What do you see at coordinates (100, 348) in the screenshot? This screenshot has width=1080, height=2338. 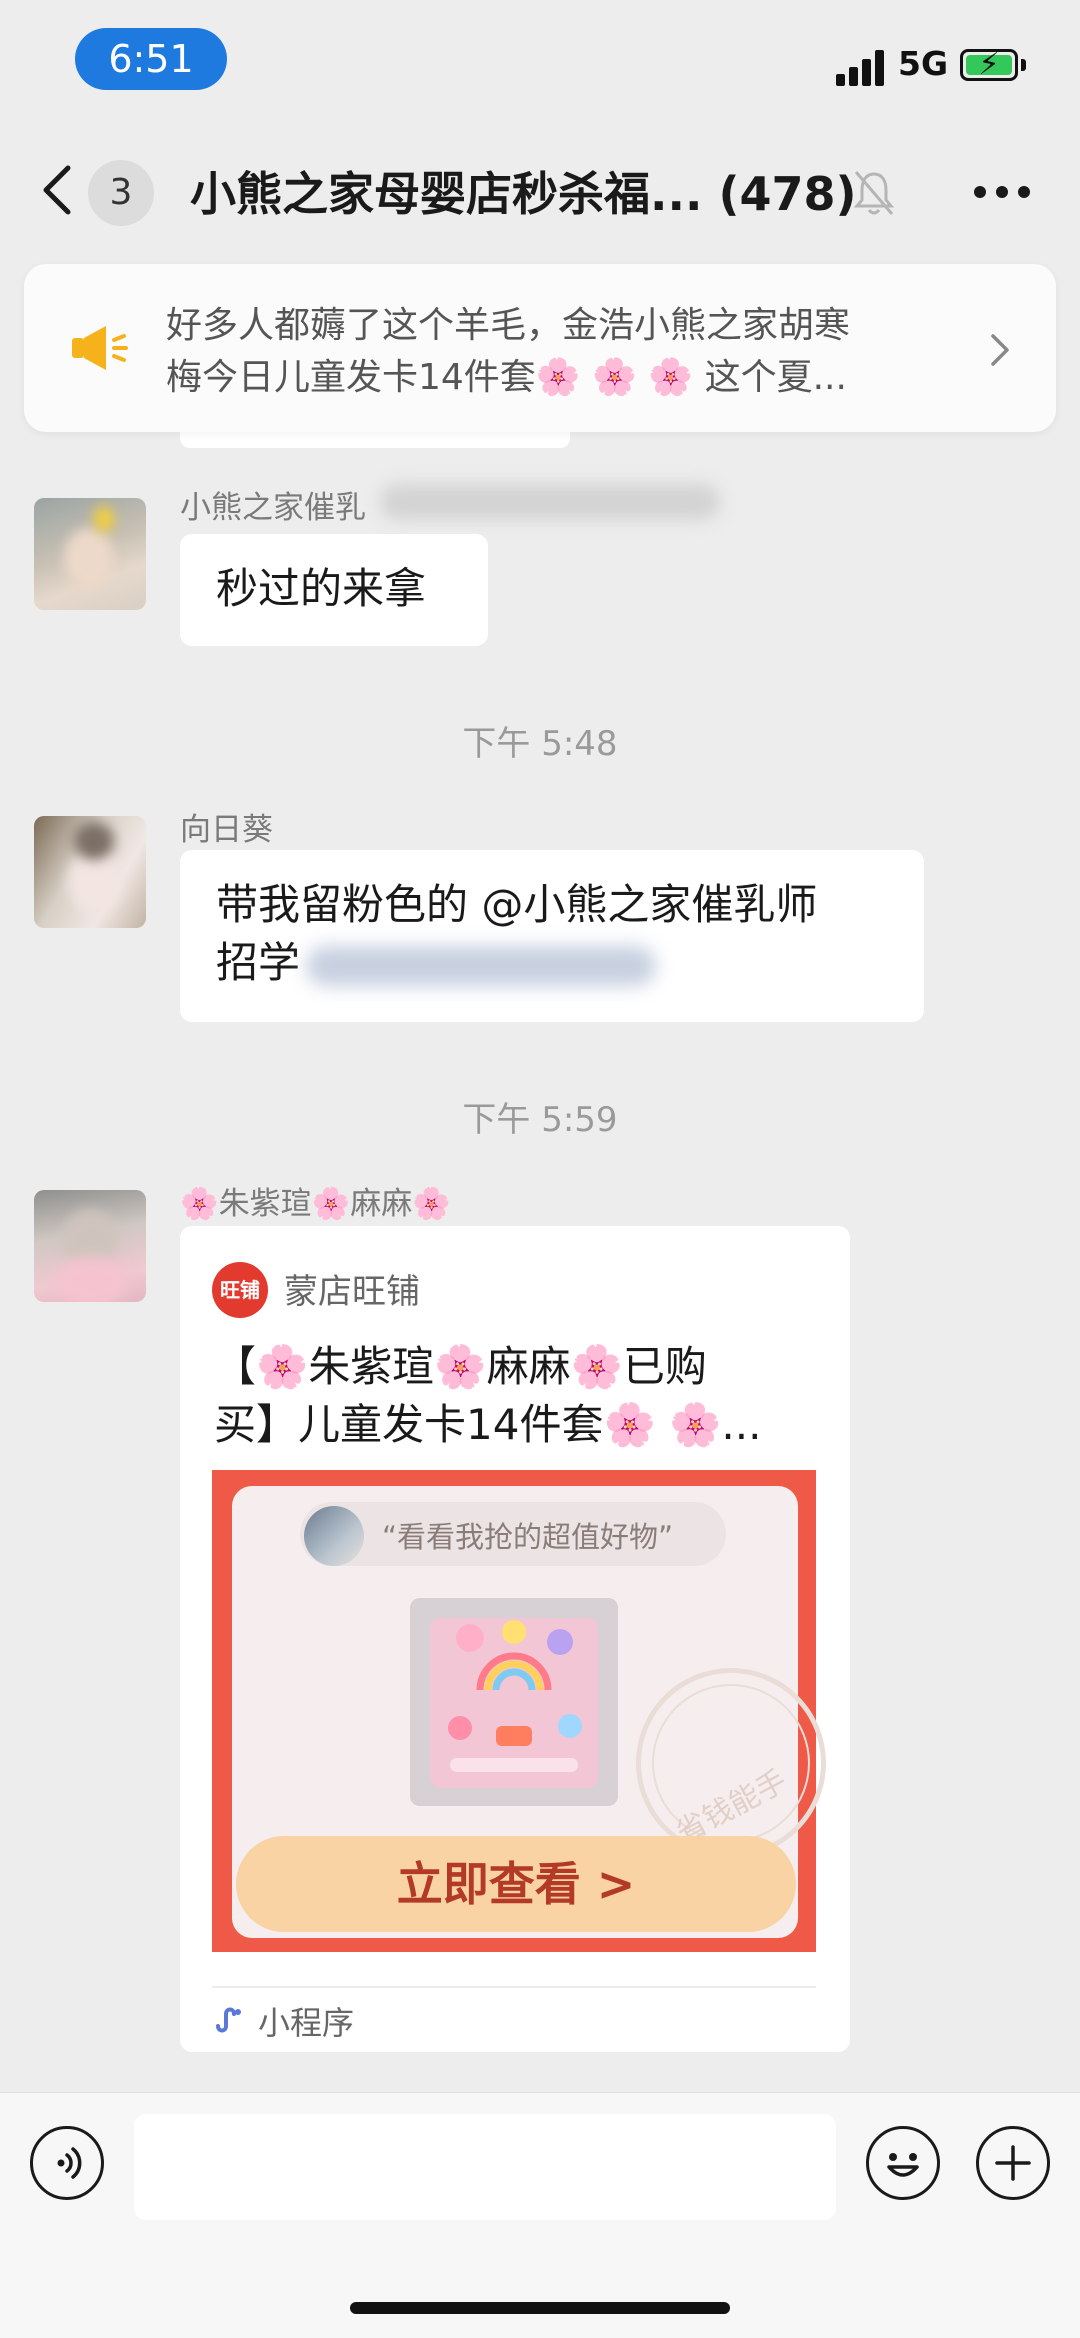 I see `speaker-icon` at bounding box center [100, 348].